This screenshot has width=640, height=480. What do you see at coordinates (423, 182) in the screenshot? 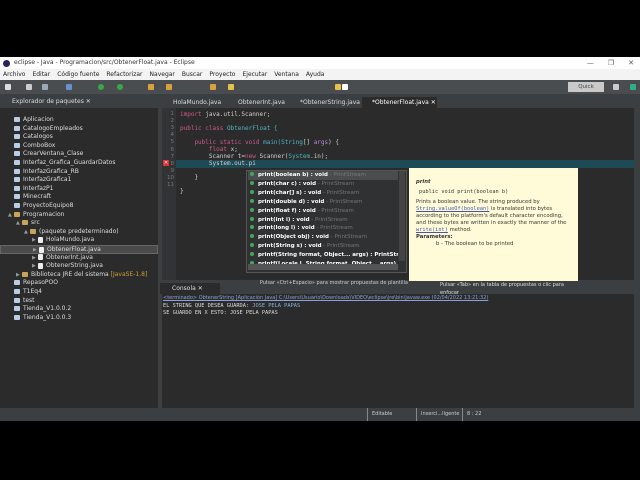
I see `doc-title: print` at bounding box center [423, 182].